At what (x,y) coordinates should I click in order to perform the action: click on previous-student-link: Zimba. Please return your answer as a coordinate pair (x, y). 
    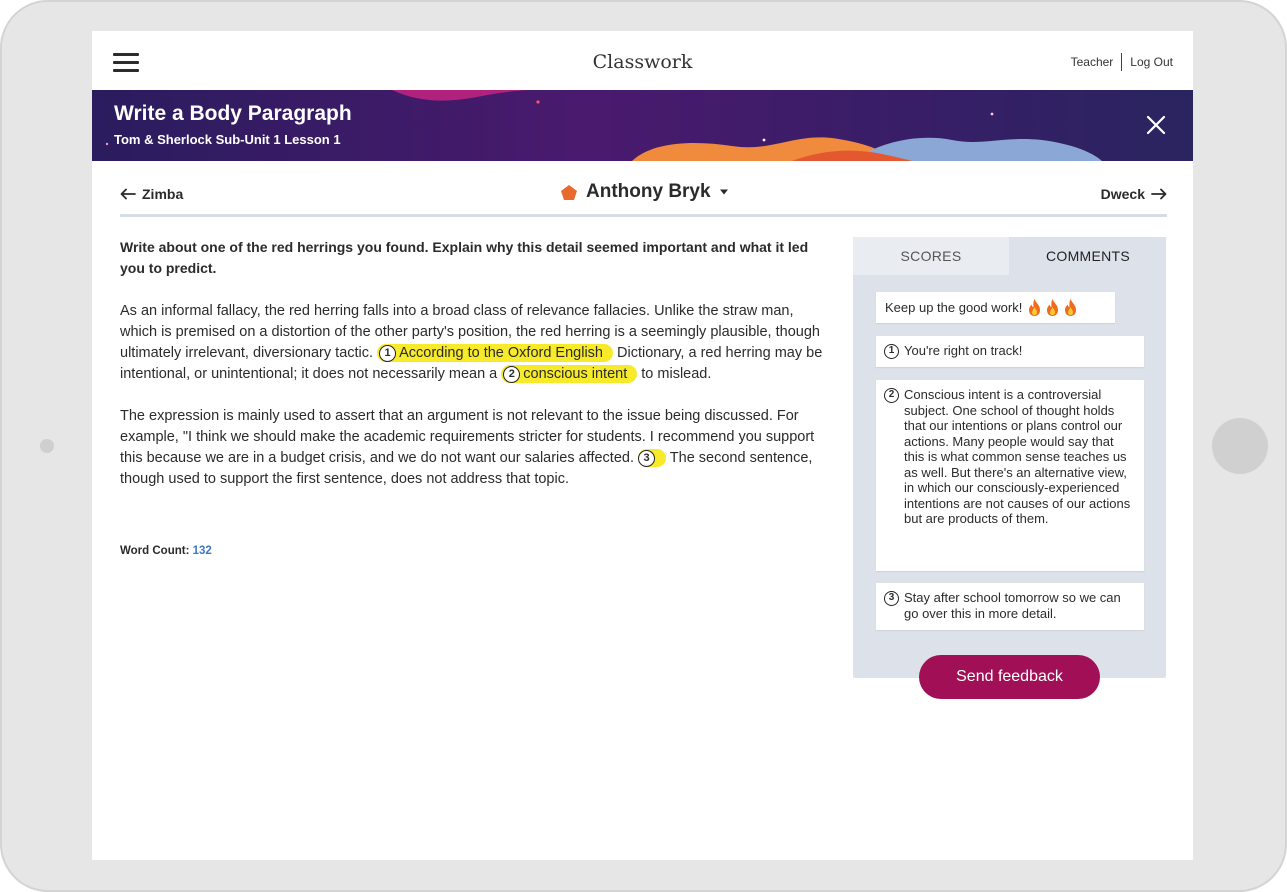
    Looking at the image, I should click on (151, 194).